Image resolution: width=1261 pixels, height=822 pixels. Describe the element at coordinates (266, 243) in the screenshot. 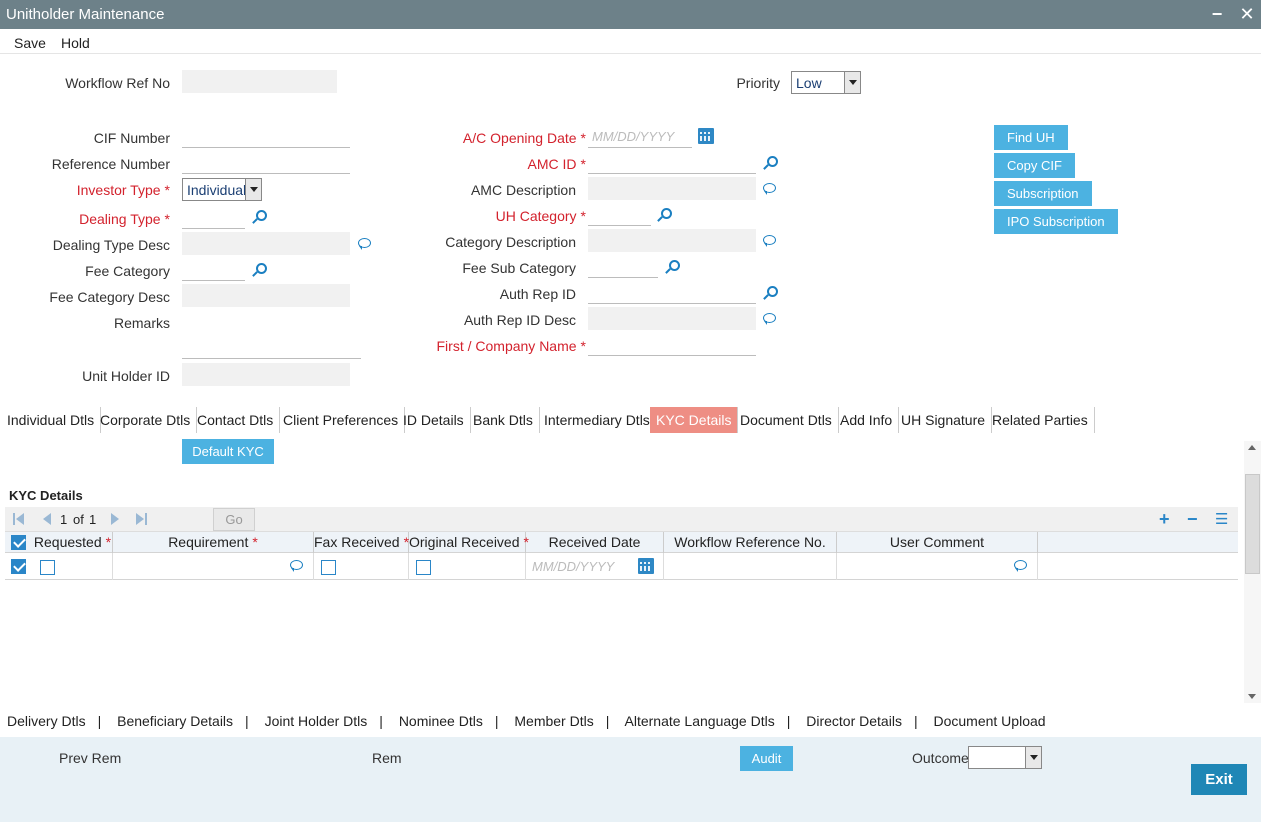

I see `dealing-type-desc-field` at that location.